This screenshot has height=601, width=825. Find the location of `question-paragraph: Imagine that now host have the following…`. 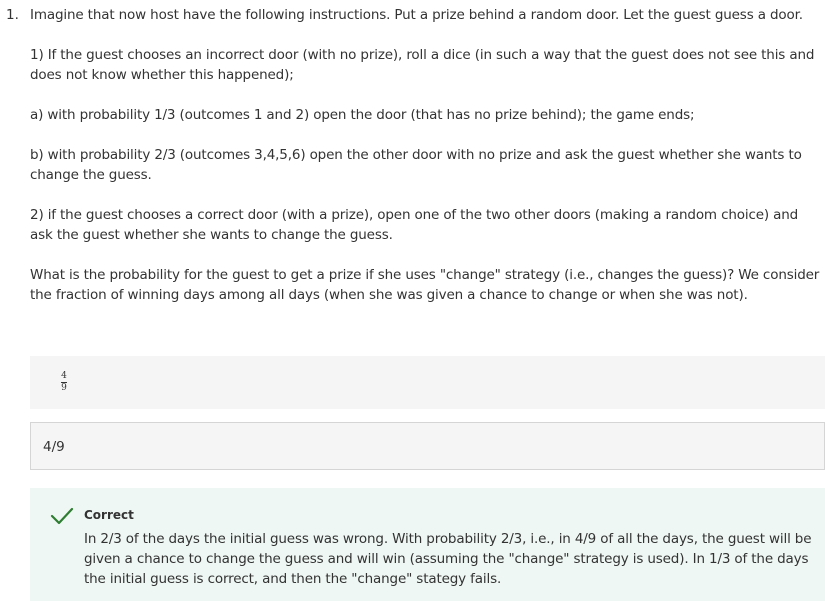

question-paragraph: Imagine that now host have the following… is located at coordinates (416, 15).